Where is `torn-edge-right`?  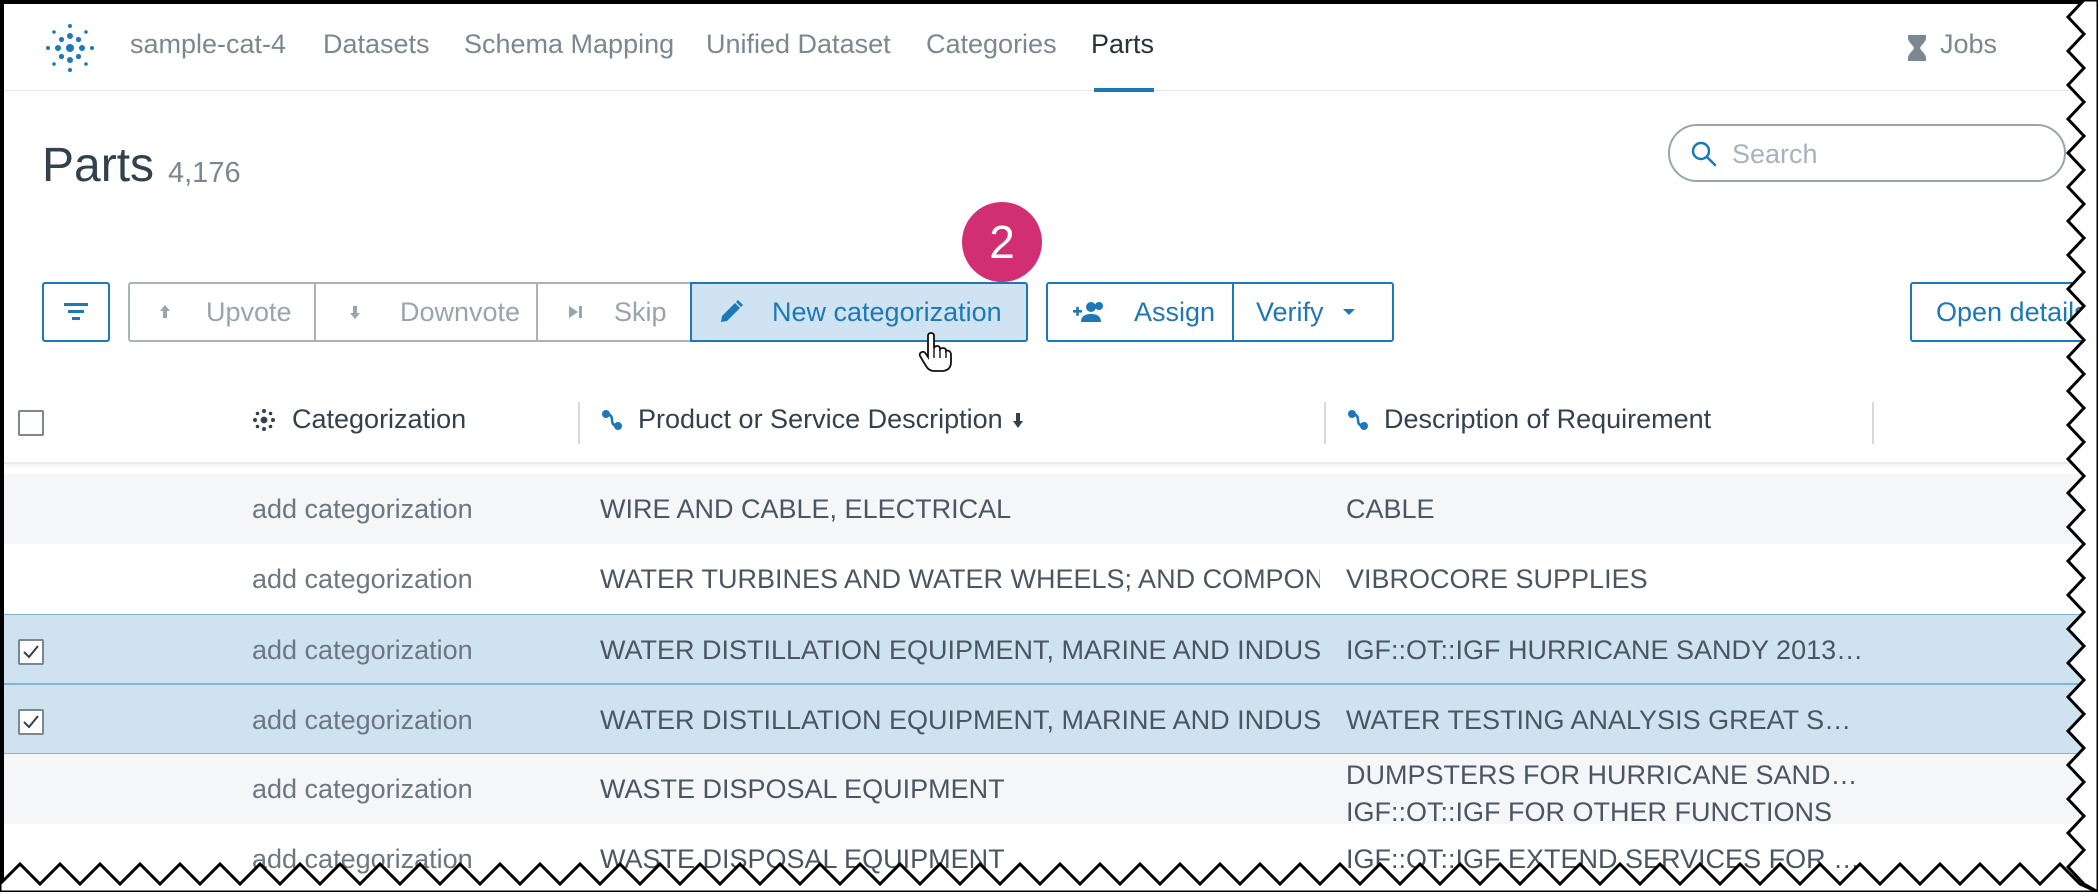
torn-edge-right is located at coordinates (2081, 446).